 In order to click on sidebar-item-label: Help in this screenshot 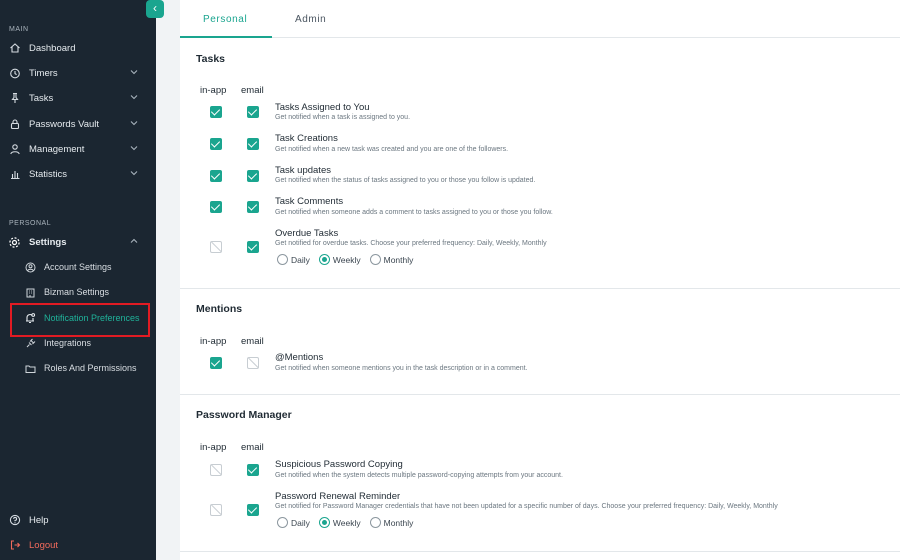, I will do `click(39, 520)`.